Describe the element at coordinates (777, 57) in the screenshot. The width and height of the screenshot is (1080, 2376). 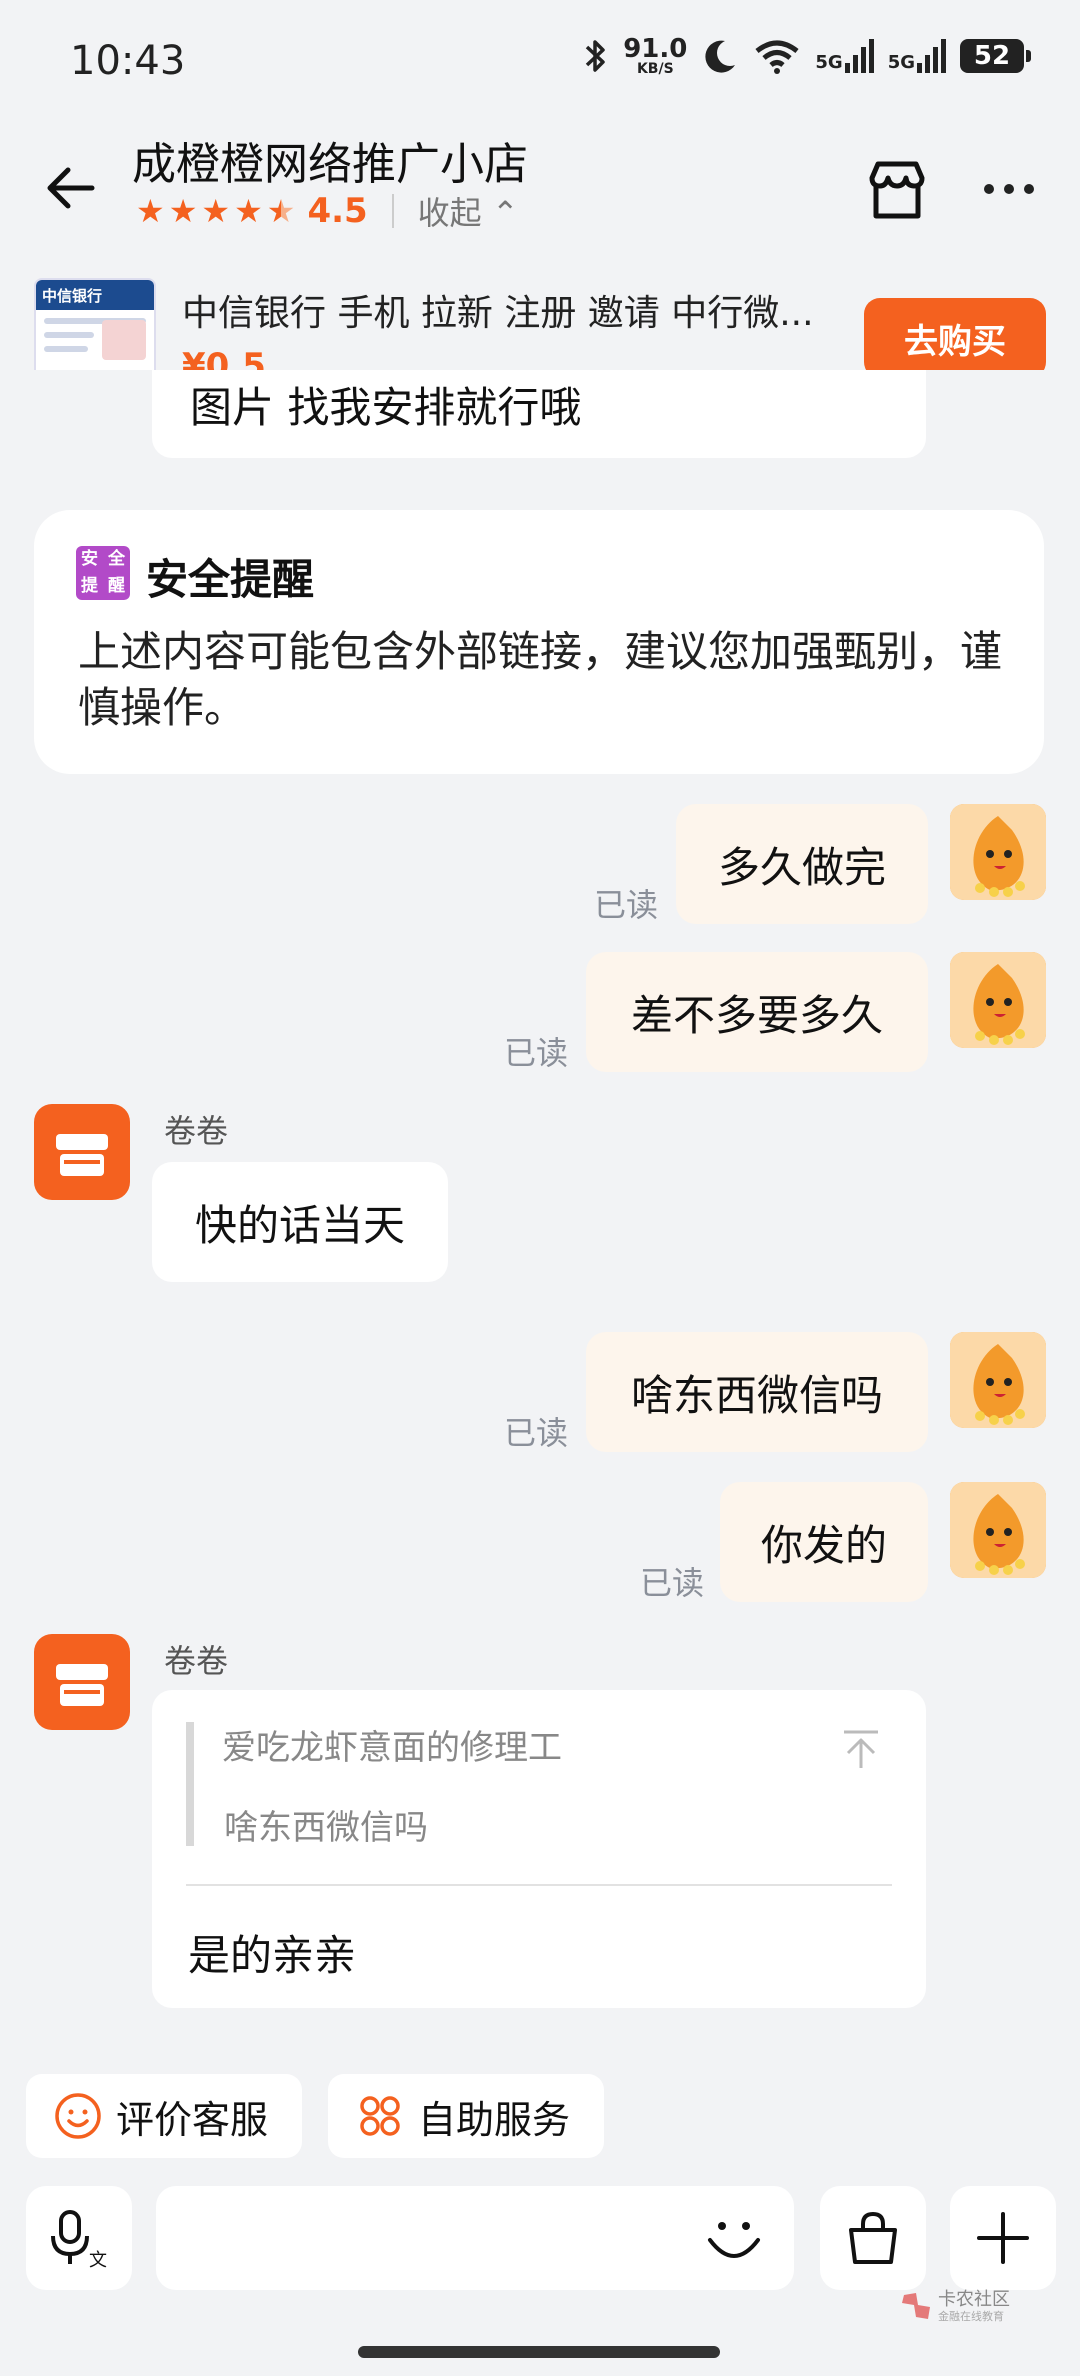
I see `wifi-icon` at that location.